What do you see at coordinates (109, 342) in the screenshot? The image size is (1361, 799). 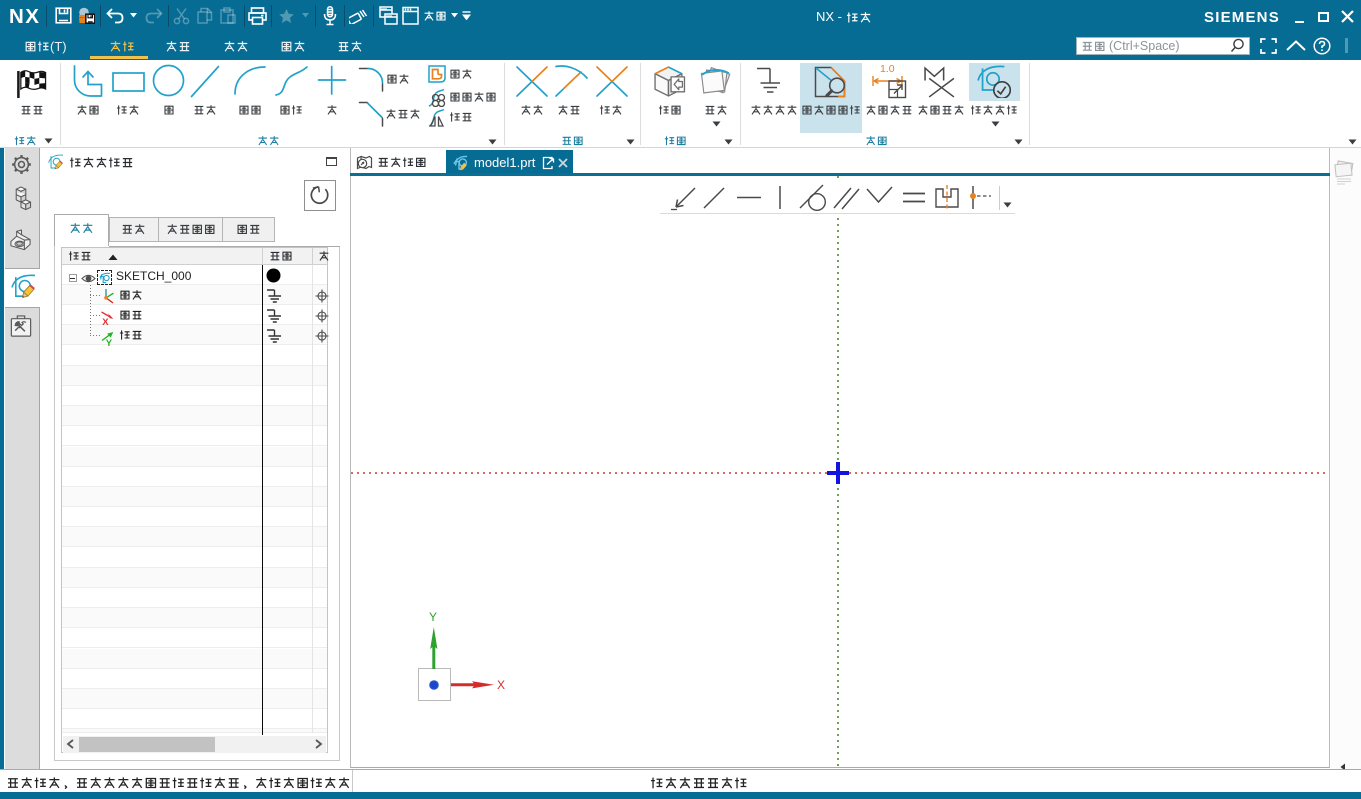 I see `svg-text: Y` at bounding box center [109, 342].